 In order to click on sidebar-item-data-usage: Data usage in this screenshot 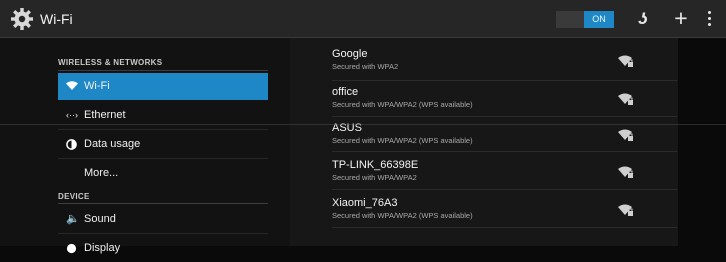, I will do `click(163, 144)`.